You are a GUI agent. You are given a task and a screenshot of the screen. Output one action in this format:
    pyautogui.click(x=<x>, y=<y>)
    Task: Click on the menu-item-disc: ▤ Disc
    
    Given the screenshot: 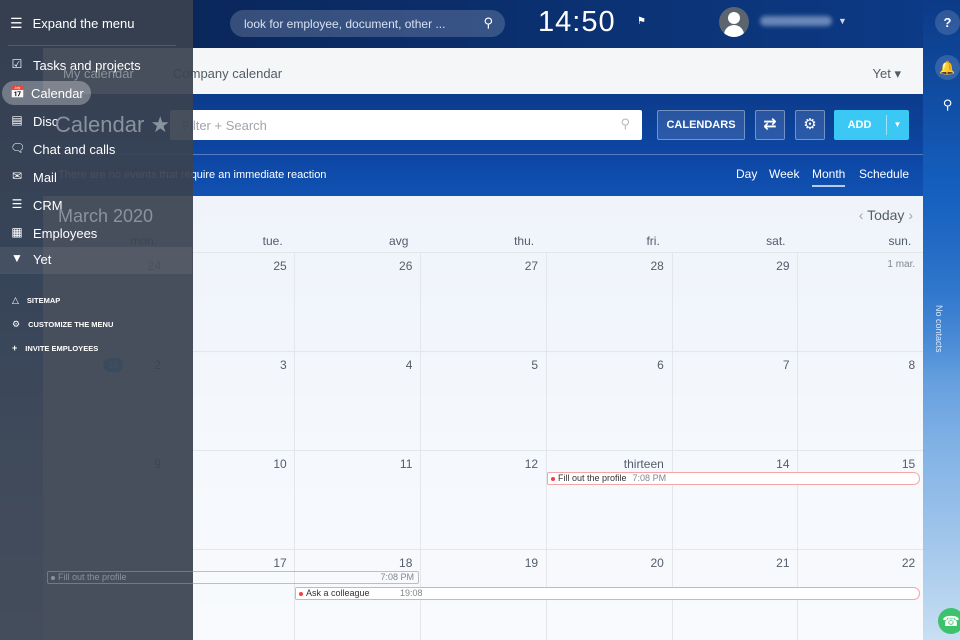 What is the action you would take?
    pyautogui.click(x=96, y=121)
    